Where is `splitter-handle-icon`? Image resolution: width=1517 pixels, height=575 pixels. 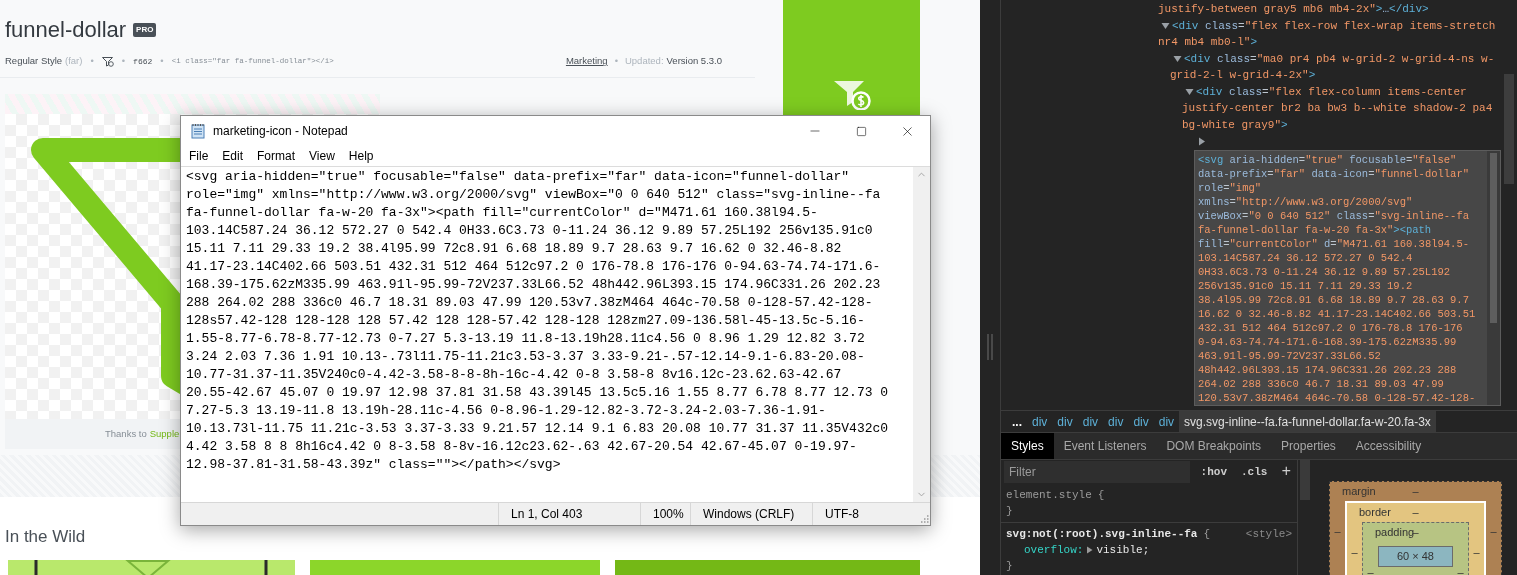
splitter-handle-icon is located at coordinates (990, 346).